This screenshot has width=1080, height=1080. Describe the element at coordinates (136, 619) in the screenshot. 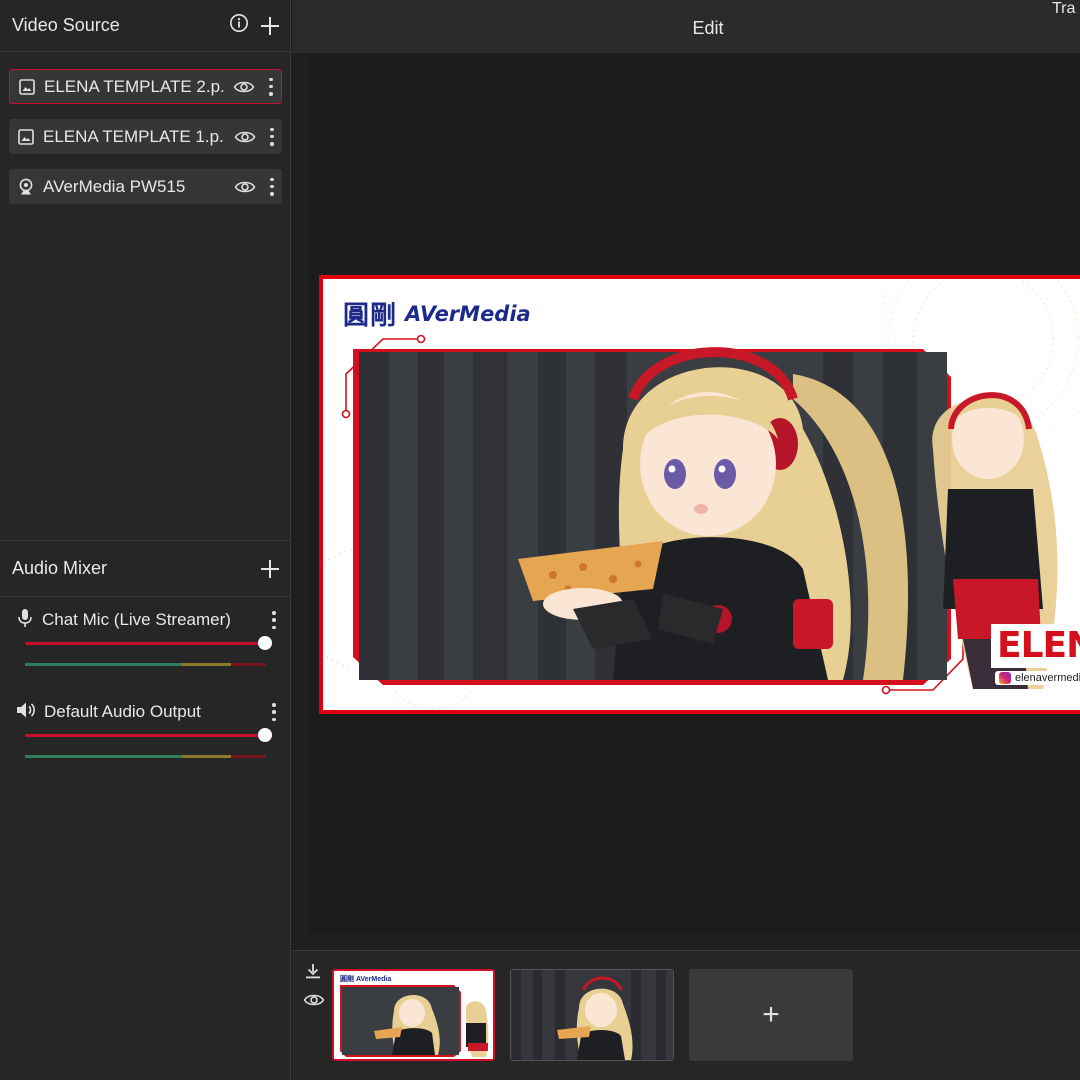

I see `audio-channel-label: Chat Mic (Live Streamer)` at that location.